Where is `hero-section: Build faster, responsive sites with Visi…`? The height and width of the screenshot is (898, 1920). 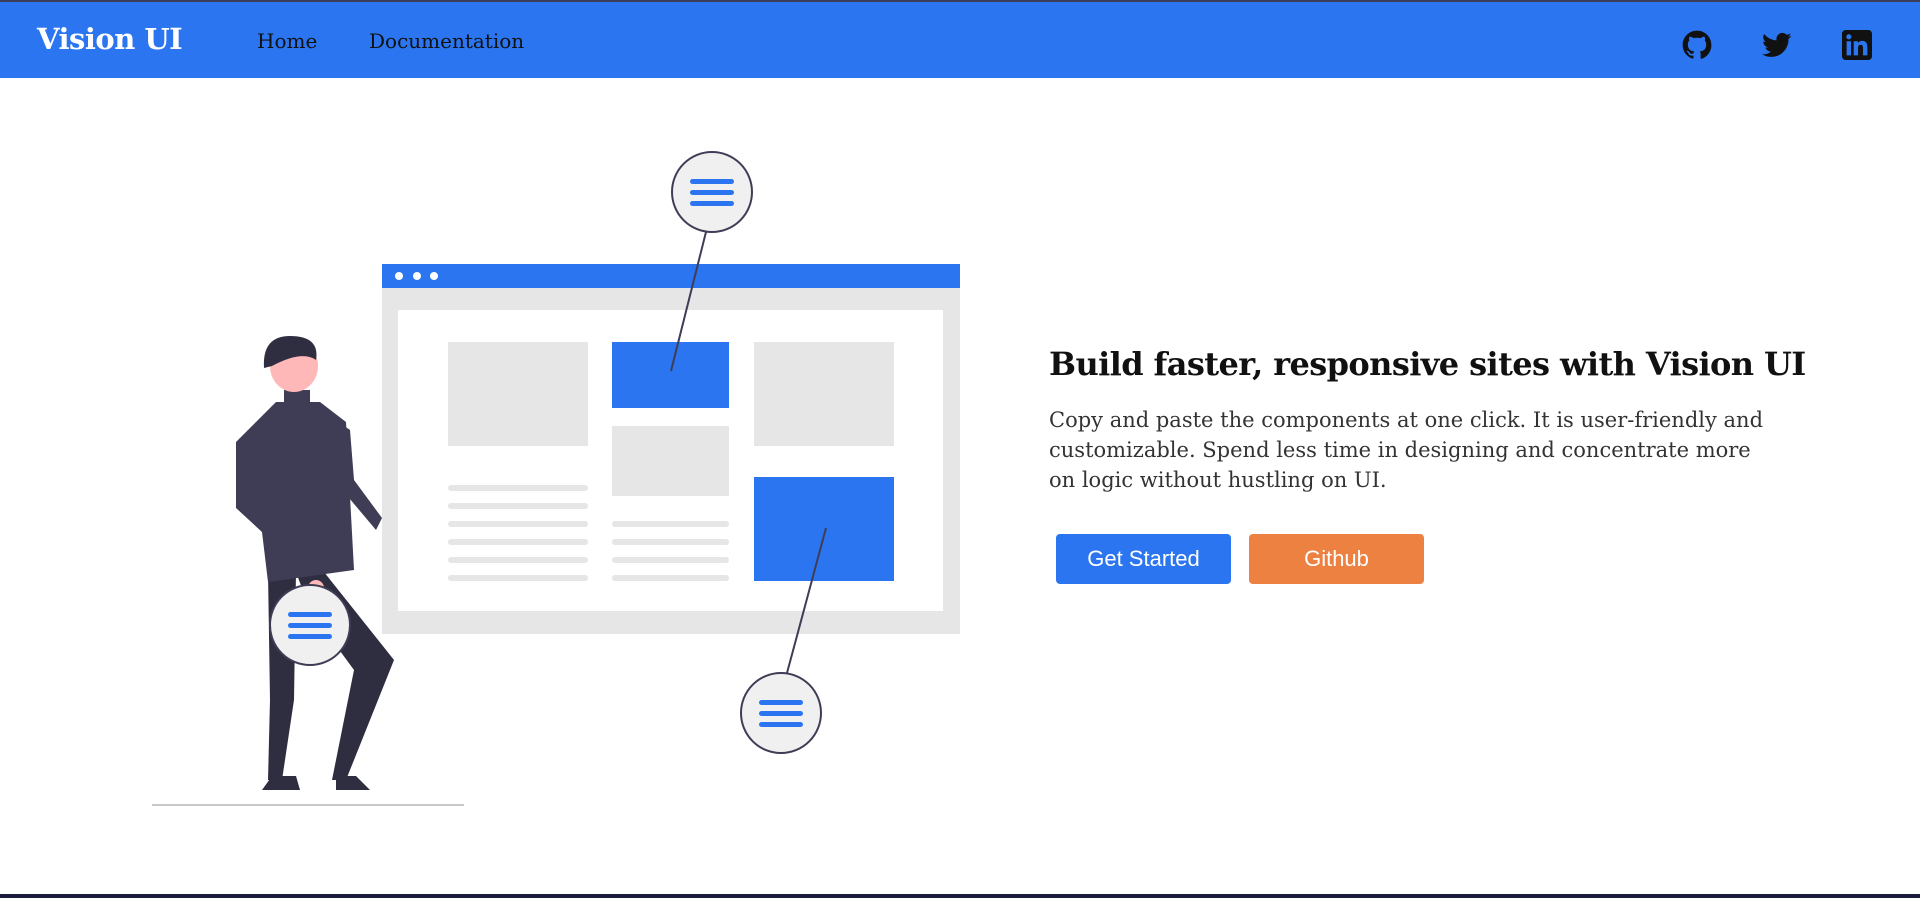 hero-section: Build faster, responsive sites with Visi… is located at coordinates (1427, 464).